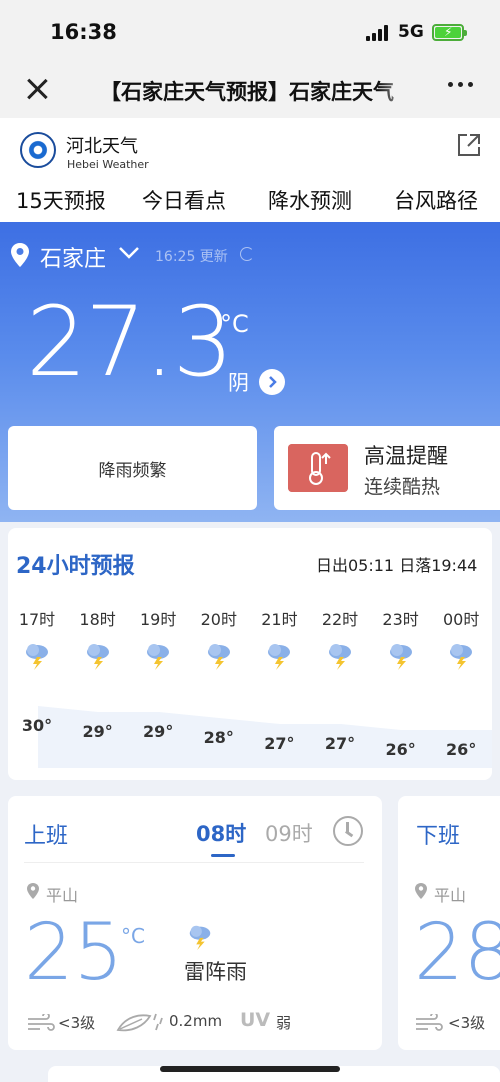 The height and width of the screenshot is (1082, 500). I want to click on hour-temperature: 28°, so click(218, 737).